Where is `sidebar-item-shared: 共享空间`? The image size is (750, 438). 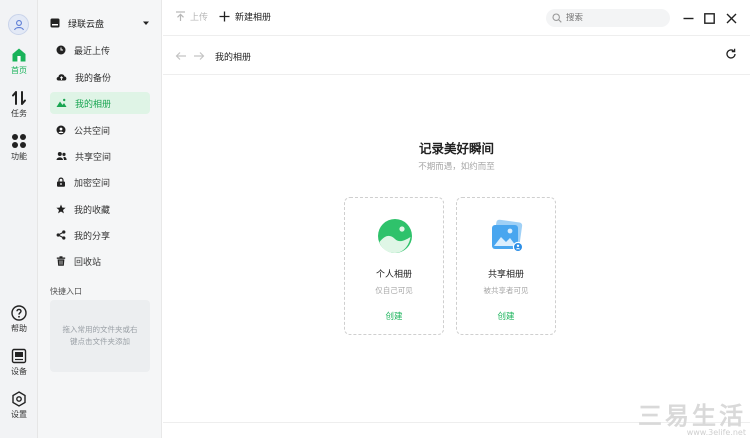 sidebar-item-shared: 共享空间 is located at coordinates (100, 156).